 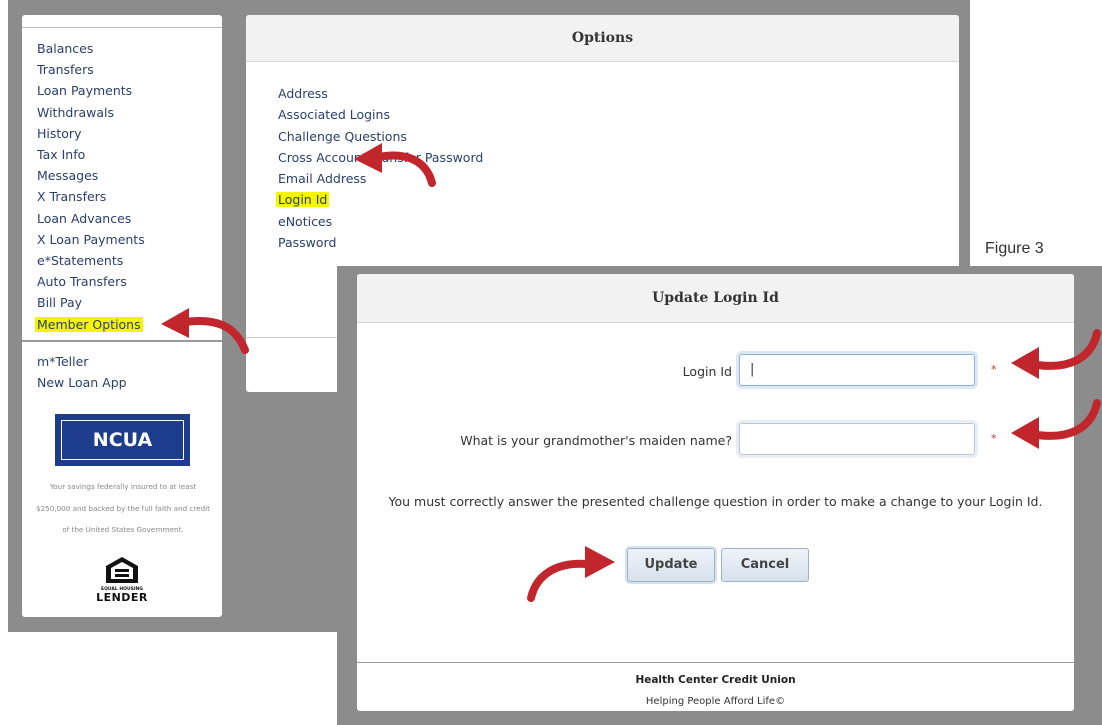 I want to click on sidebar-item-transfers: Transfers, so click(x=91, y=69).